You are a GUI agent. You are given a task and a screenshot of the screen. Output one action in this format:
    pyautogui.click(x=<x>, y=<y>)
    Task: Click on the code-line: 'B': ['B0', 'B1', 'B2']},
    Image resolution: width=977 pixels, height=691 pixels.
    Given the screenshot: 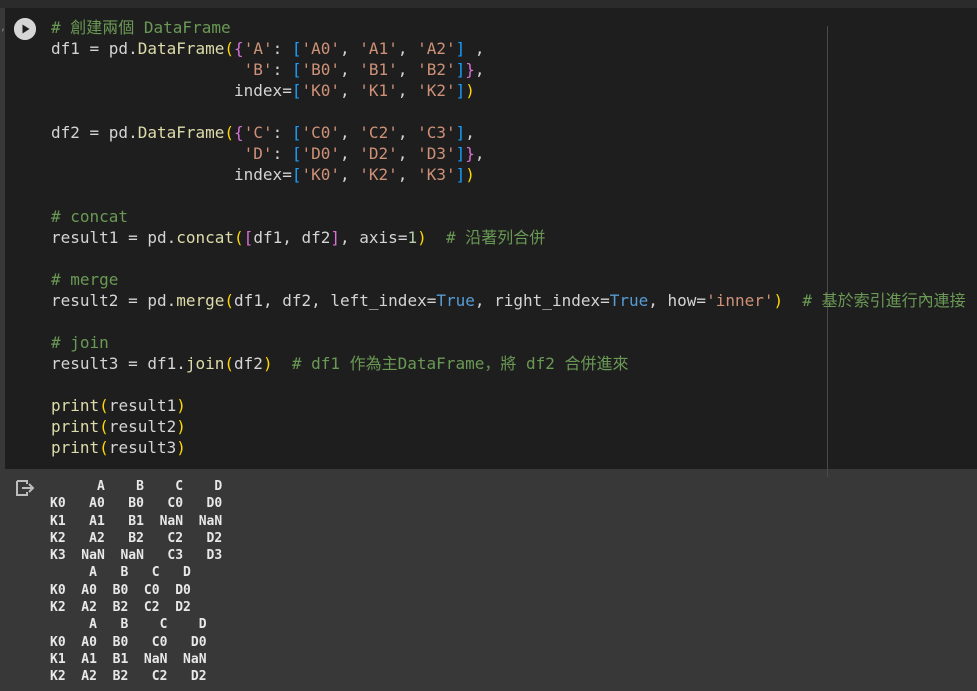 What is the action you would take?
    pyautogui.click(x=508, y=69)
    